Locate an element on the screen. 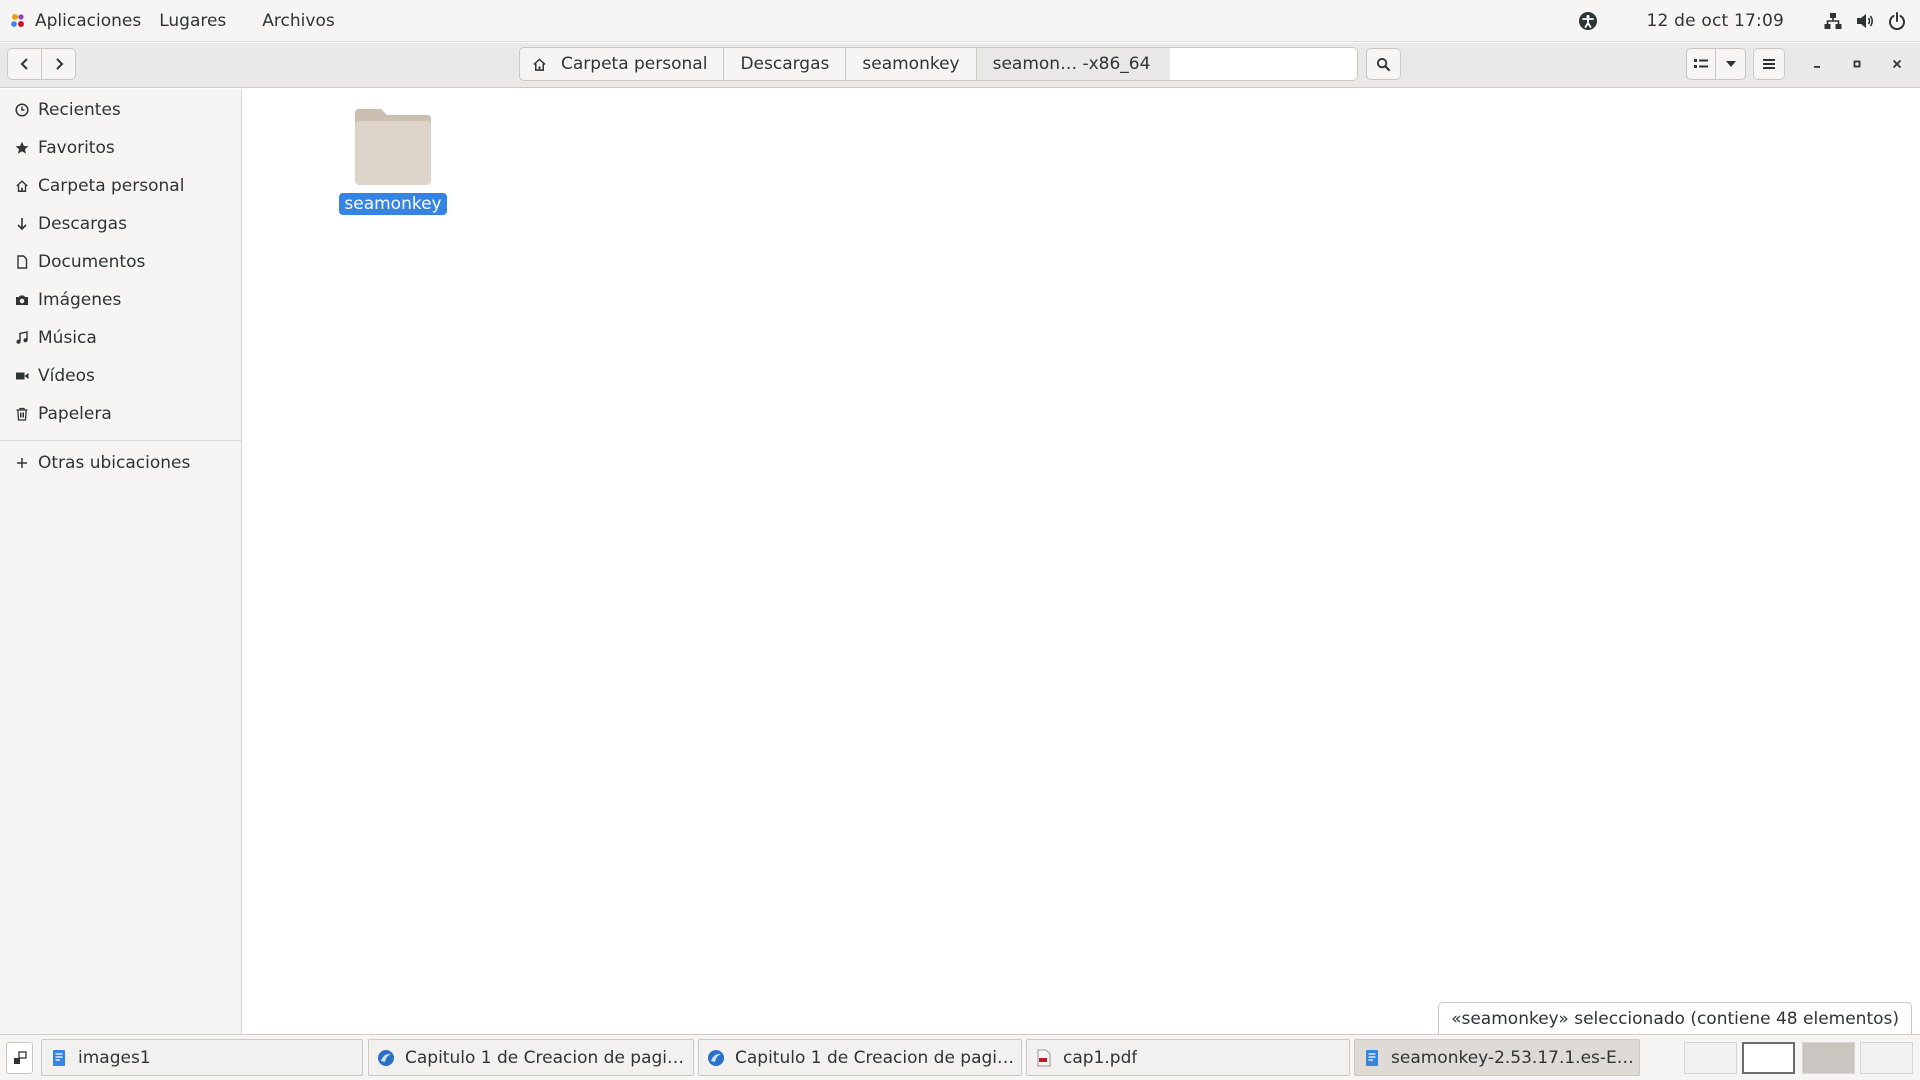  download-icon is located at coordinates (22, 224).